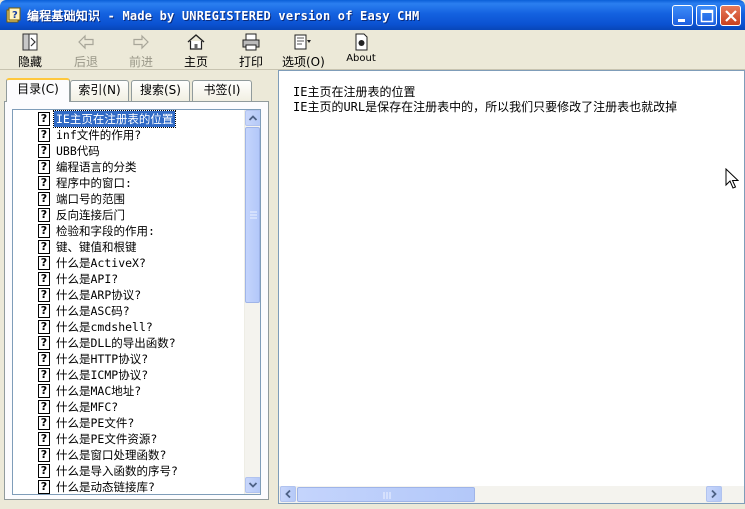 This screenshot has width=745, height=509. Describe the element at coordinates (101, 263) in the screenshot. I see `tree-item-label: 什么是ActiveX?` at that location.